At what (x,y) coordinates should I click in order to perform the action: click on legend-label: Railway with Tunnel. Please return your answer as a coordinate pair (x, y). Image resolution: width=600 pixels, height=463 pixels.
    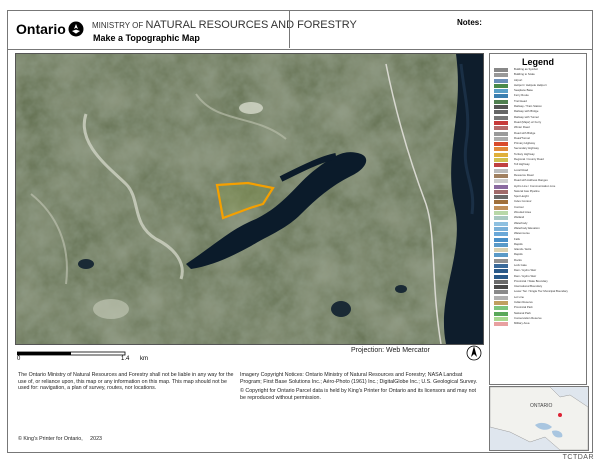
    Looking at the image, I should click on (526, 116).